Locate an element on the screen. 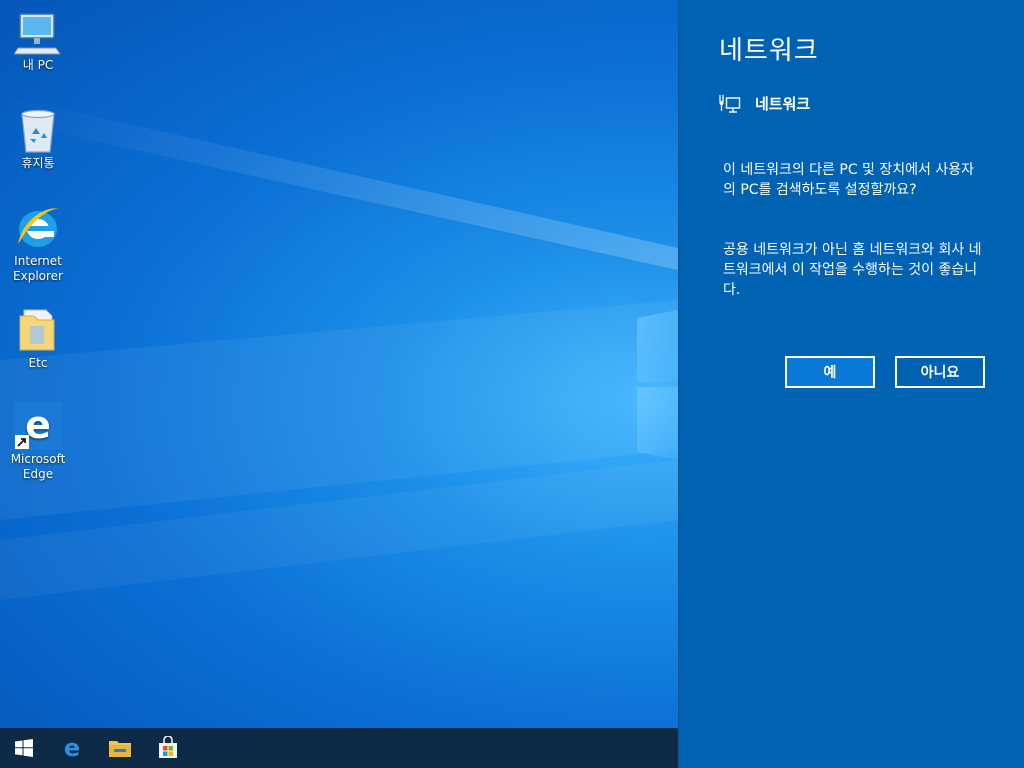  no-button: 아니요 is located at coordinates (940, 372).